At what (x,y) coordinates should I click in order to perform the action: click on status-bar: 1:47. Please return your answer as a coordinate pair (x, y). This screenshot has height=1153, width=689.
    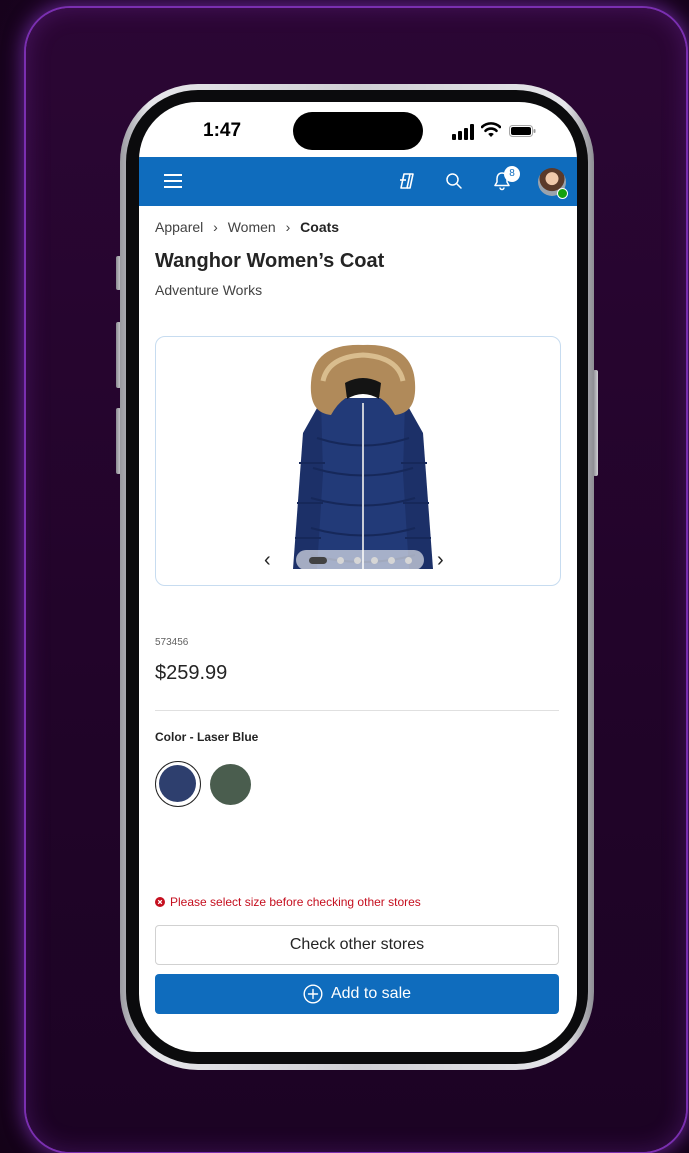
    Looking at the image, I should click on (358, 129).